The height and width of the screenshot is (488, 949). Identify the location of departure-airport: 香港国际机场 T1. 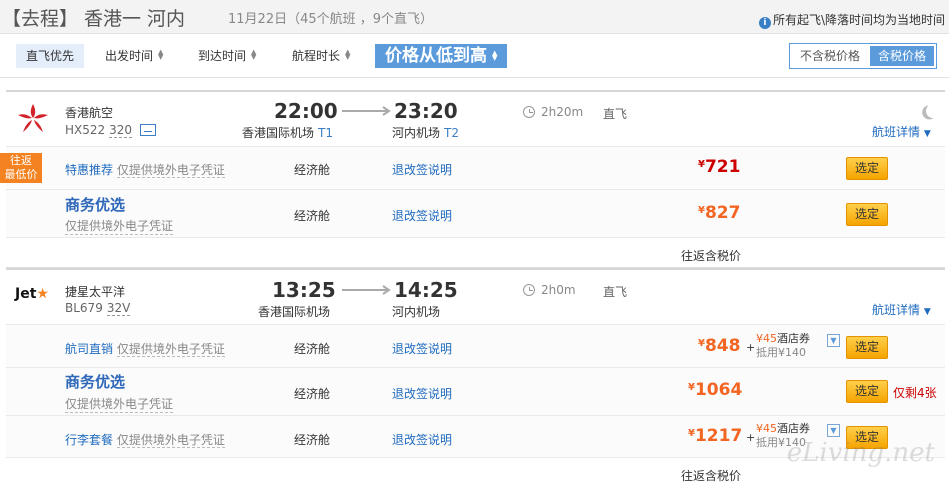
(287, 132).